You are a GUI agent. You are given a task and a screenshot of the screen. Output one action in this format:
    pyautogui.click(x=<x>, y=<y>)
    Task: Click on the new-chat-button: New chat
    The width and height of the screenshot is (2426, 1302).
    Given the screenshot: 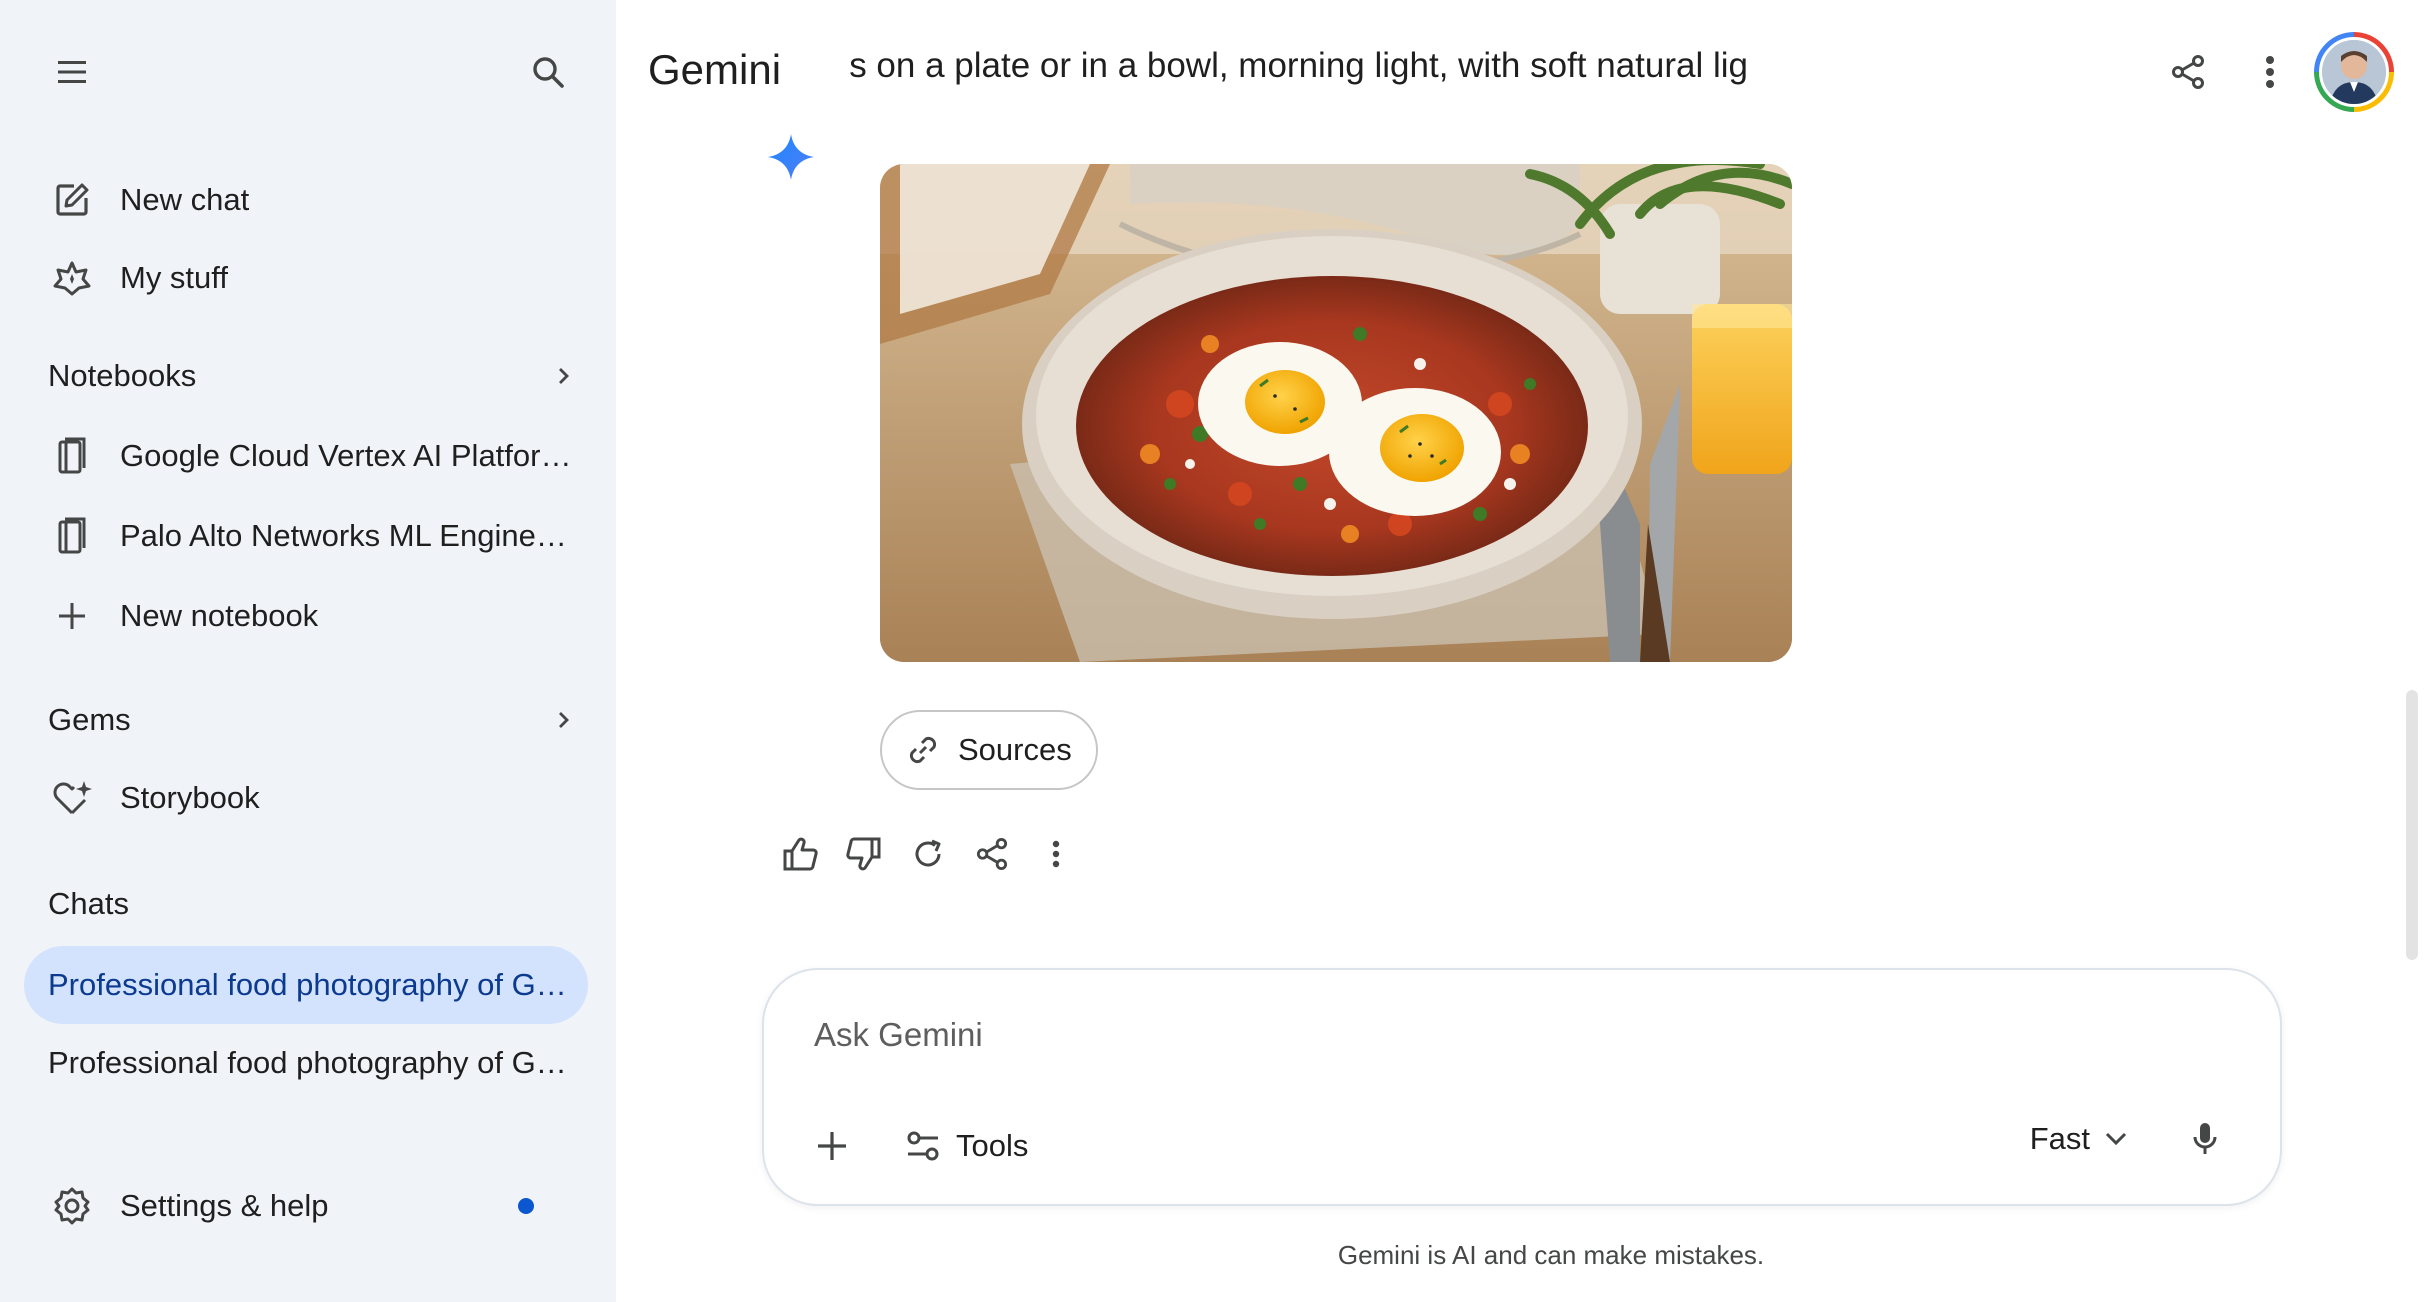 What is the action you would take?
    pyautogui.click(x=306, y=200)
    